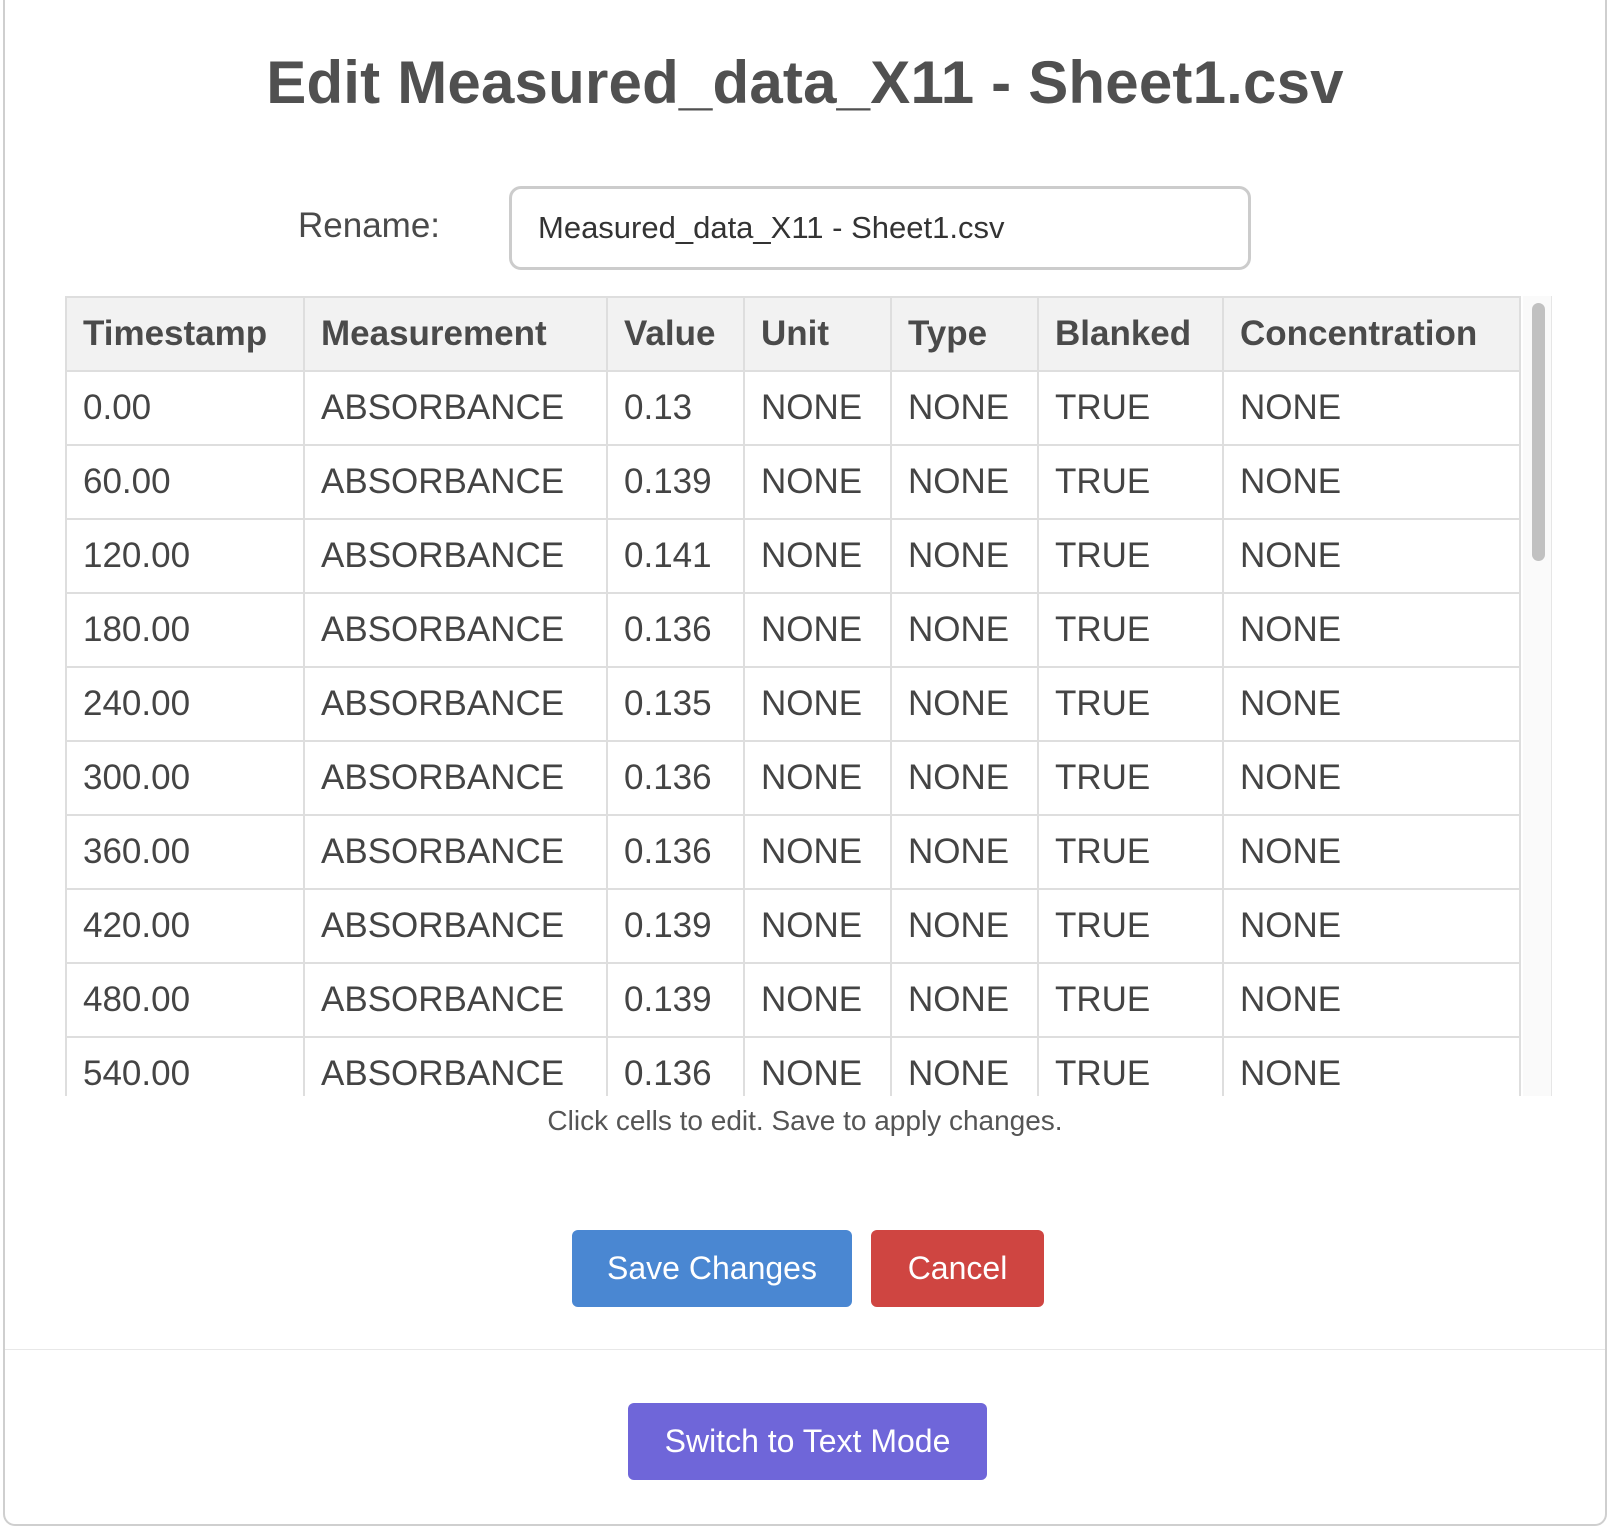 This screenshot has height=1532, width=1614. I want to click on table-row: 240.00 ABSORBANCE 0.135 NONE NONE TRUE NONE, so click(793, 704).